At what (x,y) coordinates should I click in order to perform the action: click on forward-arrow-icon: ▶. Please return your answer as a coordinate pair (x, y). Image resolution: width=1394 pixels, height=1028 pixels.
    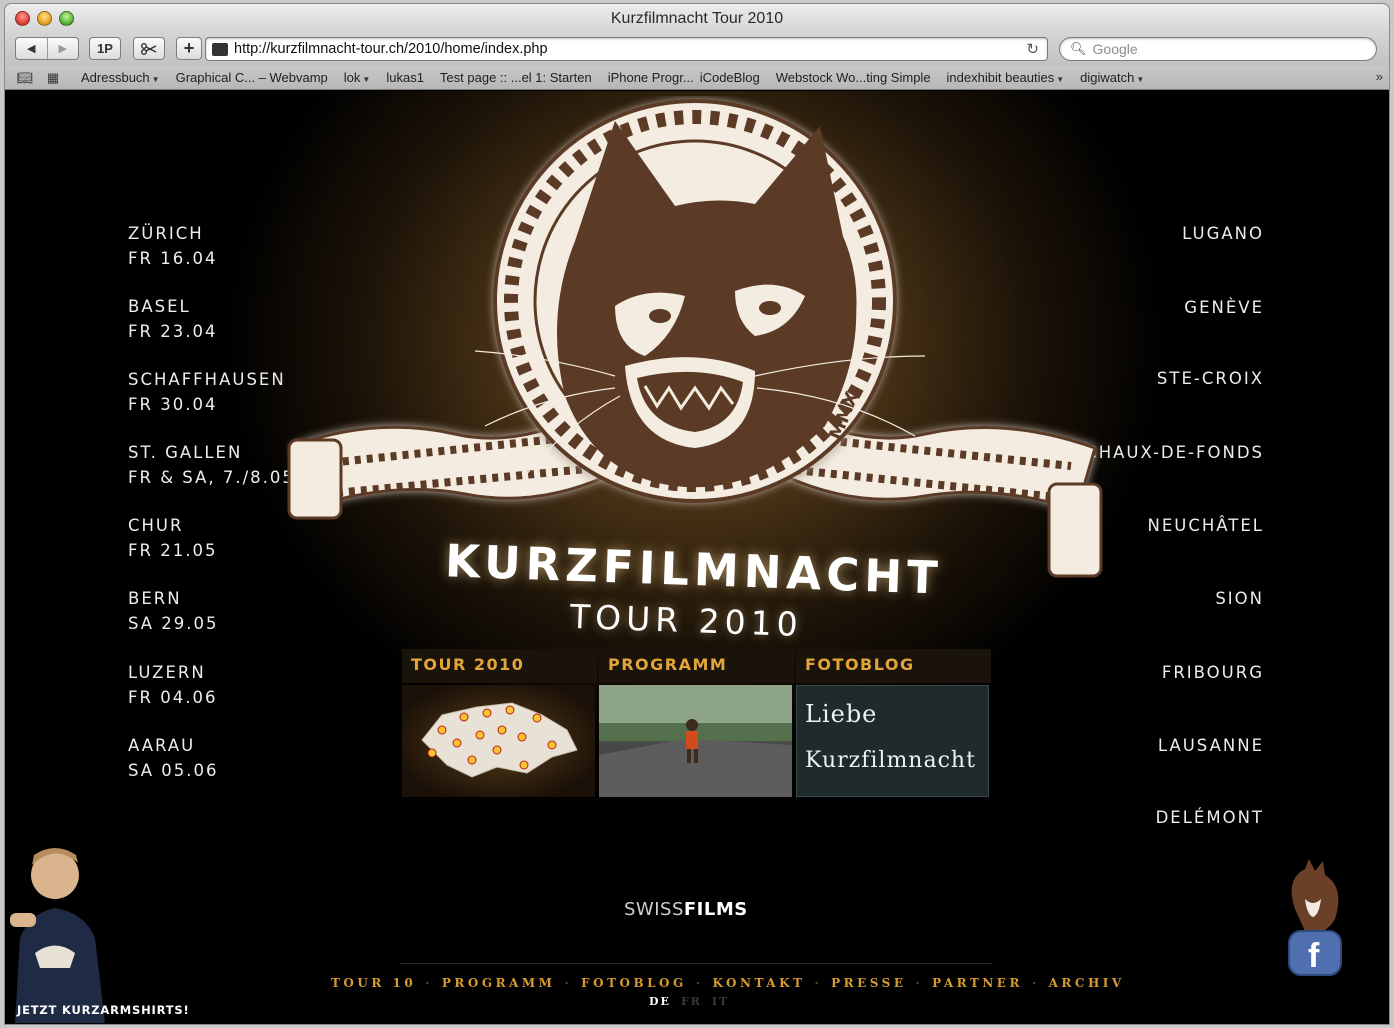
    Looking at the image, I should click on (62, 48).